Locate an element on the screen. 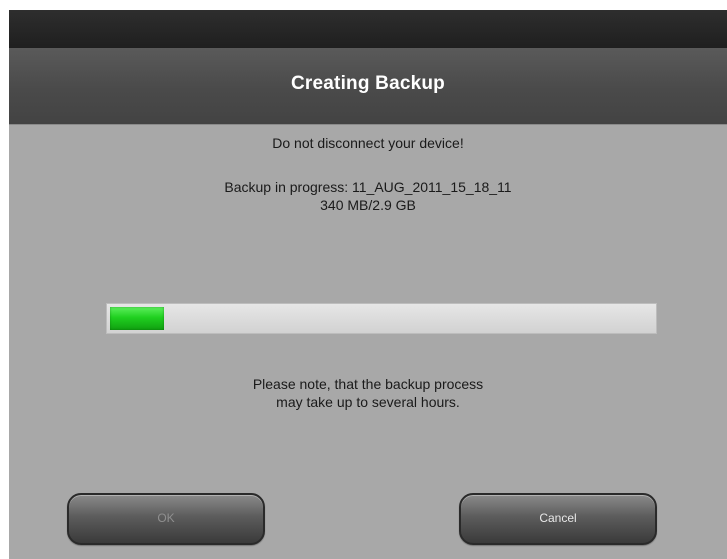 The height and width of the screenshot is (559, 727). disconnect-warning: Do not disconnect your device! is located at coordinates (368, 143).